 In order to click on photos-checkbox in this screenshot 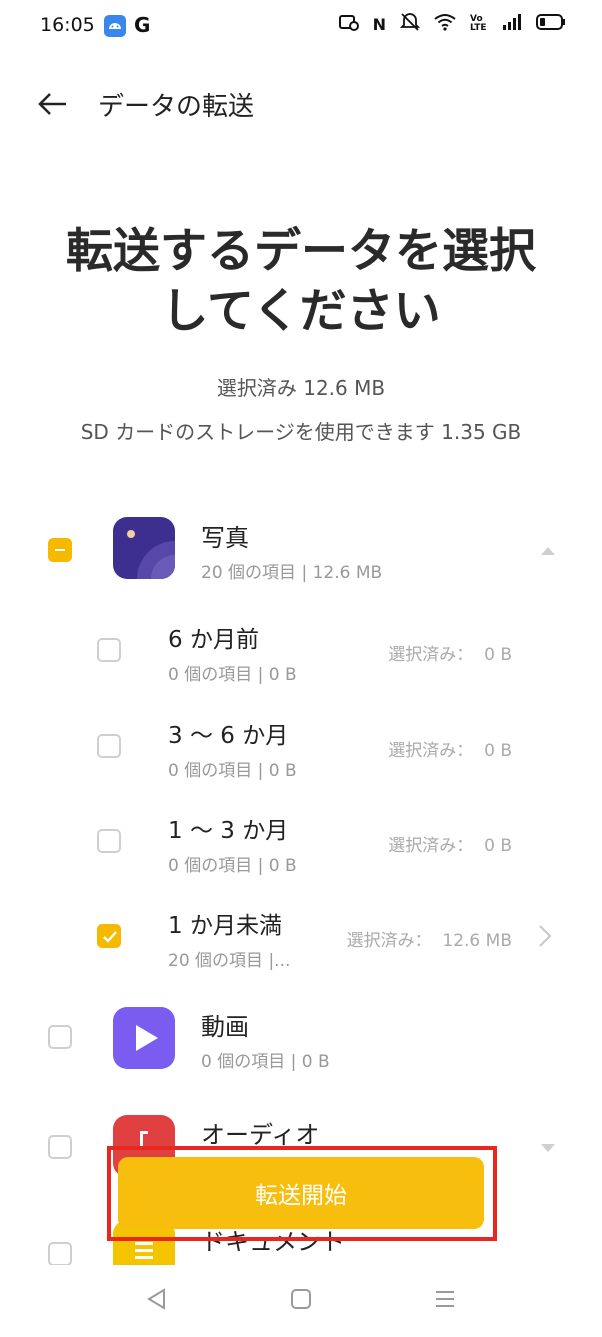, I will do `click(60, 550)`.